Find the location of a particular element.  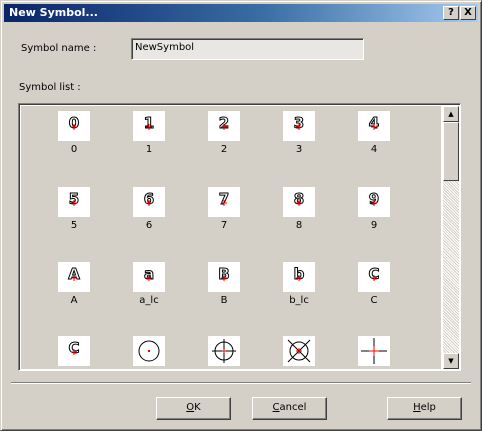

scroll-up-button: ▲ is located at coordinates (451, 114).